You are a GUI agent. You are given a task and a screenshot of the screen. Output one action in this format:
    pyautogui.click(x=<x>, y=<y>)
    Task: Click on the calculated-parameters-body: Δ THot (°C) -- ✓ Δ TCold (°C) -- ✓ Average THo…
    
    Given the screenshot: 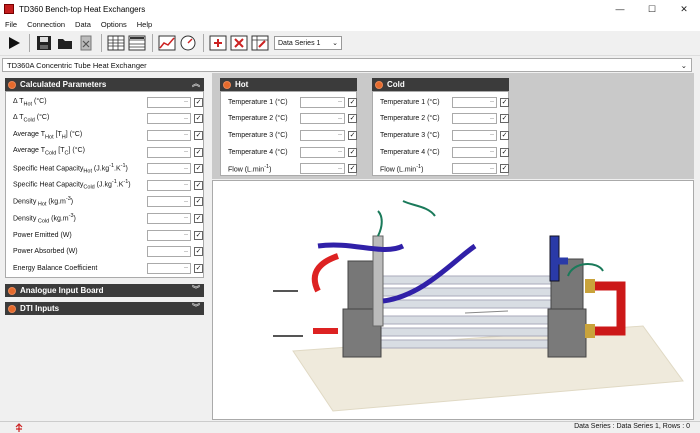 What is the action you would take?
    pyautogui.click(x=104, y=184)
    